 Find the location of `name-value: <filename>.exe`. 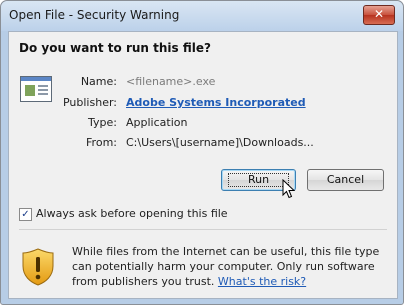

name-value: <filename>.exe is located at coordinates (171, 81).